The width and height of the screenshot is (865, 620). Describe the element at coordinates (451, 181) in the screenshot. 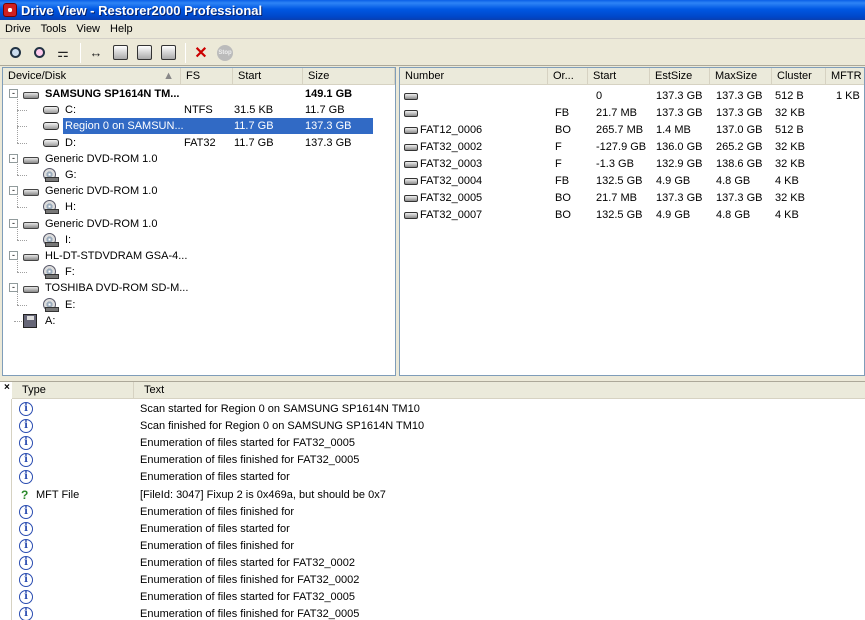

I see `region-number: FAT32_0004` at that location.